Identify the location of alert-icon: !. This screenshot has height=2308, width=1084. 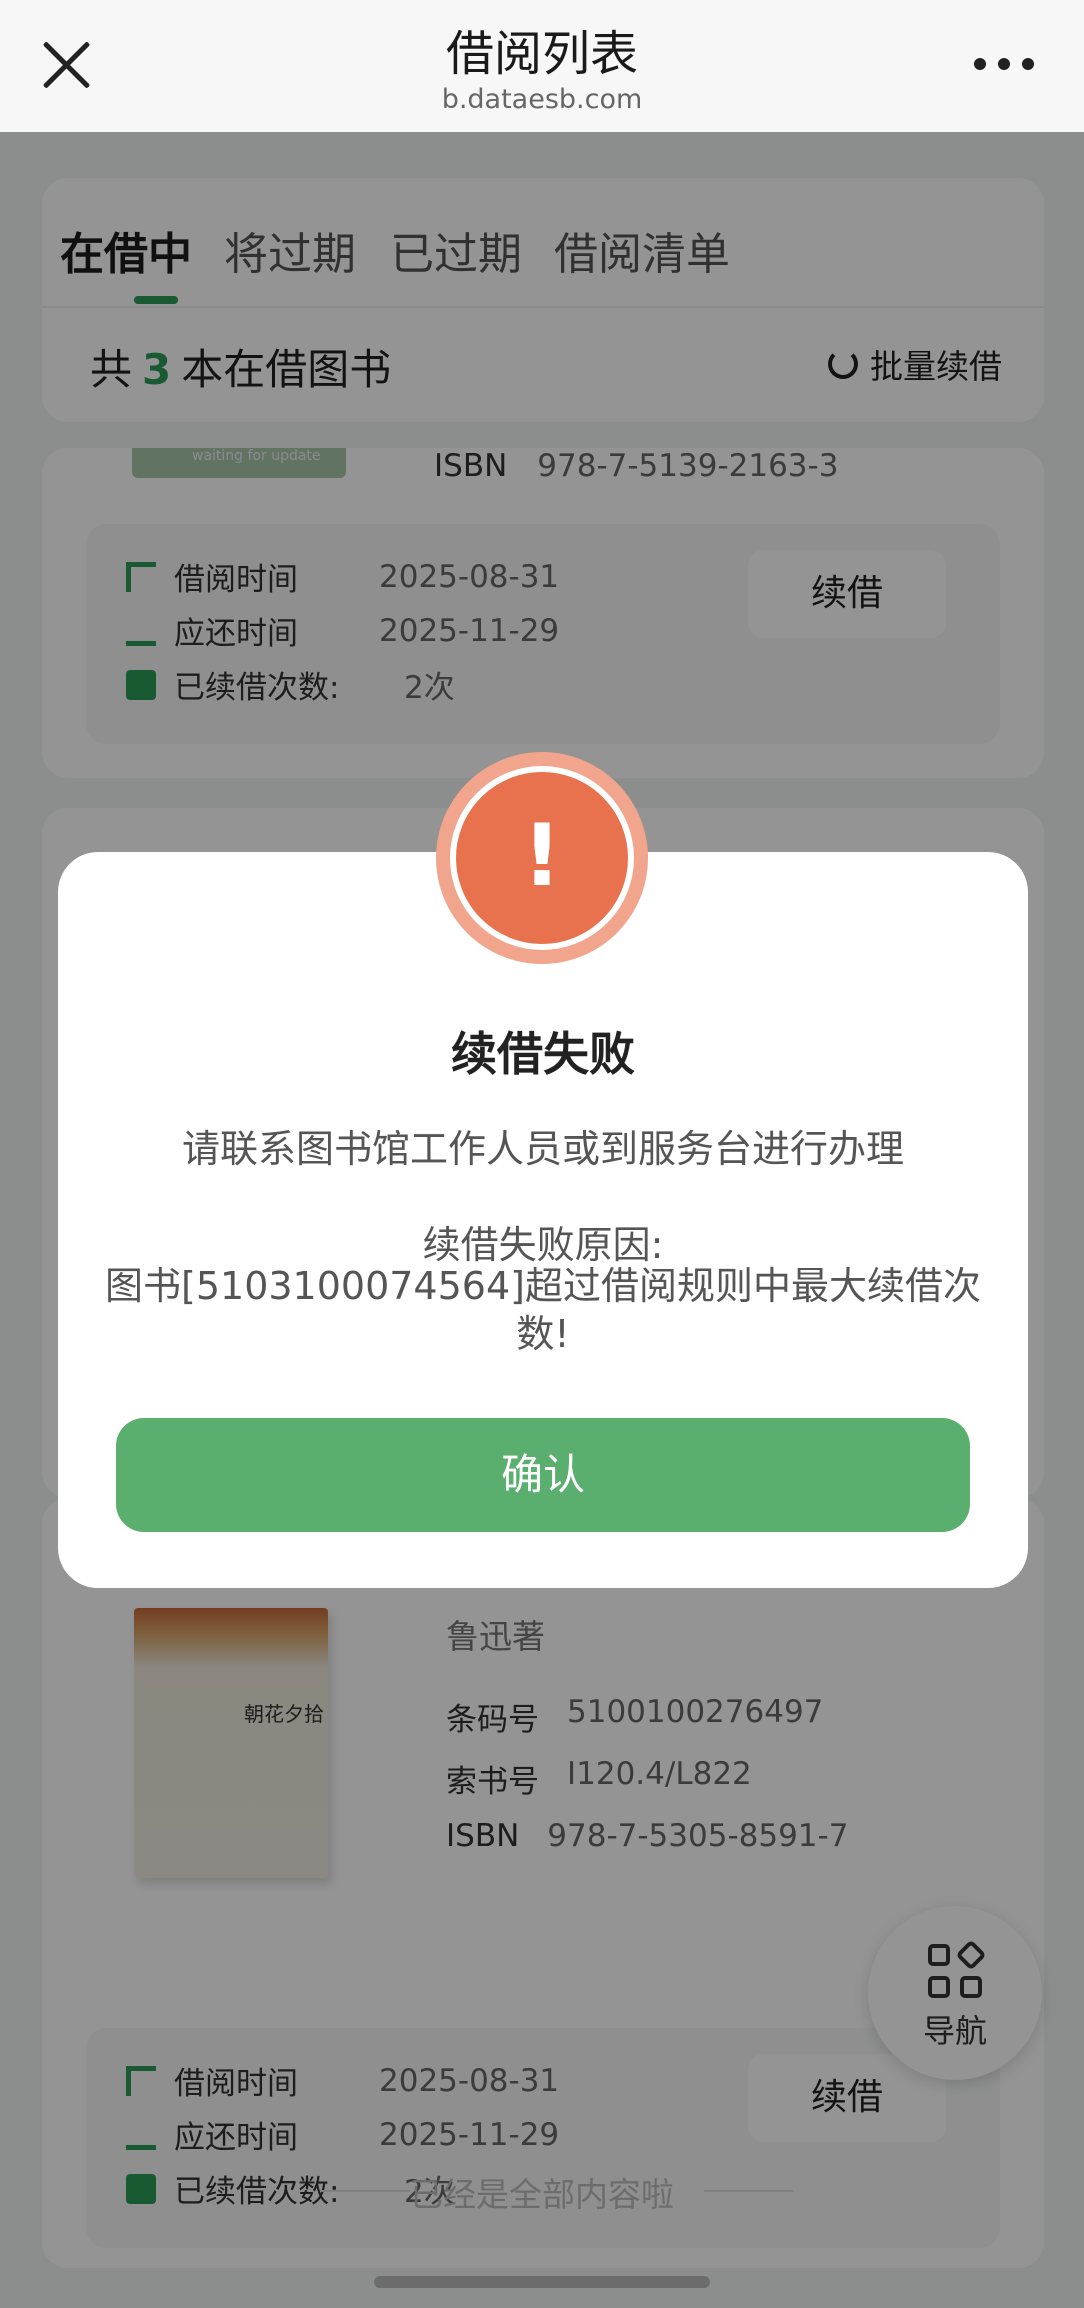
(542, 858).